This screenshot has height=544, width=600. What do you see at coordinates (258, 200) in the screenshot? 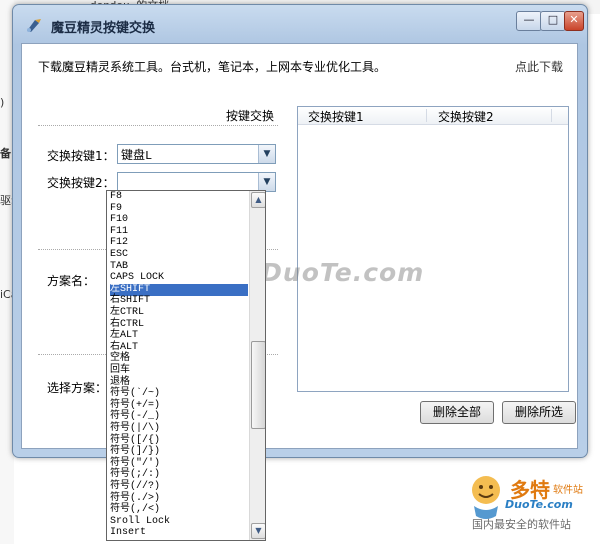
I see `scroll-up-icon: ▲` at bounding box center [258, 200].